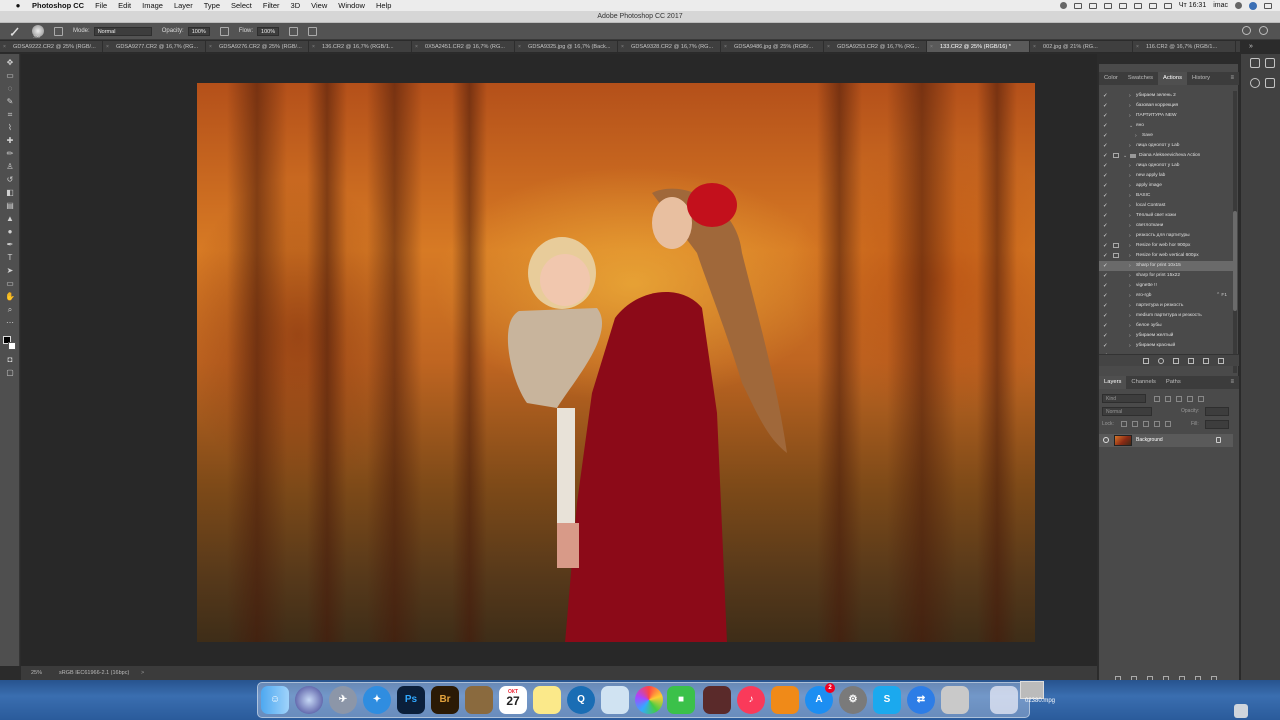 Image resolution: width=1280 pixels, height=720 pixels. What do you see at coordinates (10, 232) in the screenshot?
I see `dodge-tool-icon: ●` at bounding box center [10, 232].